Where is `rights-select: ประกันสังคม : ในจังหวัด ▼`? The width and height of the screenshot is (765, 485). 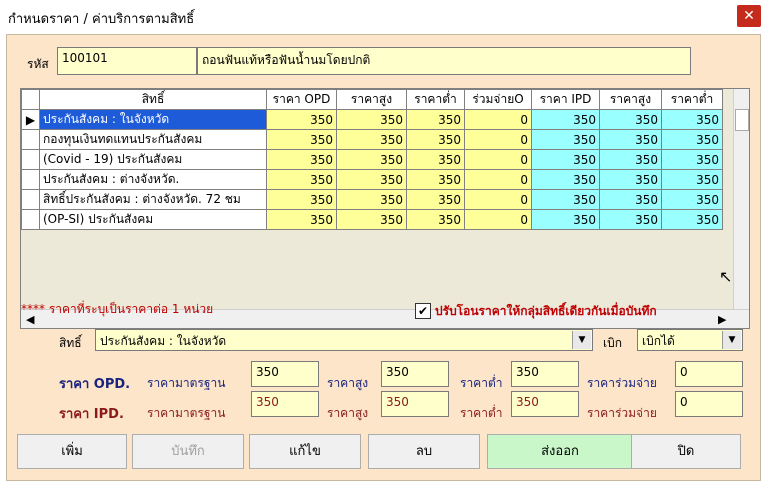 rights-select: ประกันสังคม : ในจังหวัด ▼ is located at coordinates (344, 340).